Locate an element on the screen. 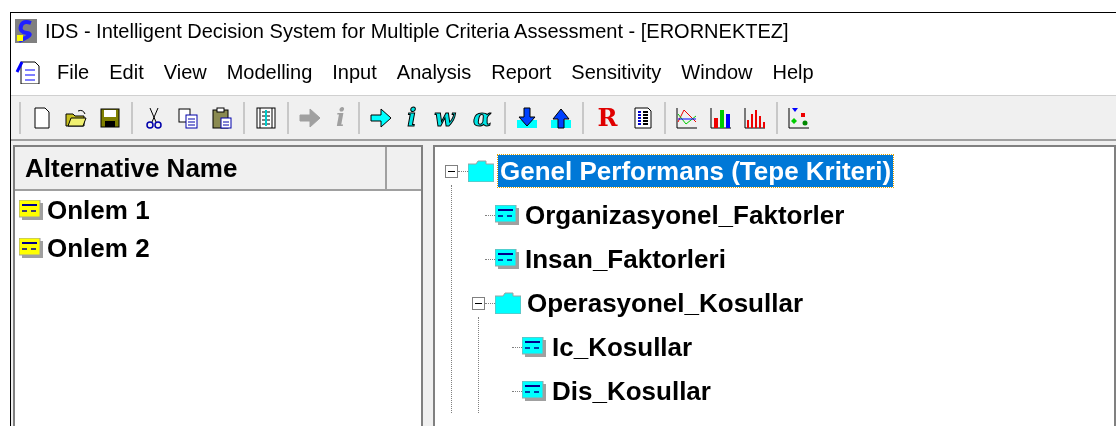  menu-item: Help is located at coordinates (793, 72).